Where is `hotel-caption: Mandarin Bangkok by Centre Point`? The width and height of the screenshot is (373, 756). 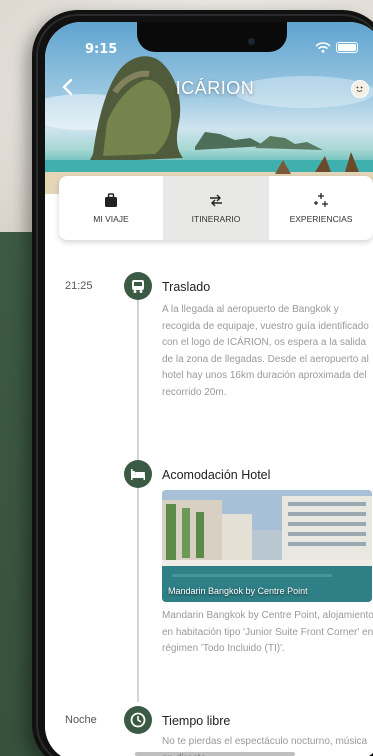 hotel-caption: Mandarin Bangkok by Centre Point is located at coordinates (238, 591).